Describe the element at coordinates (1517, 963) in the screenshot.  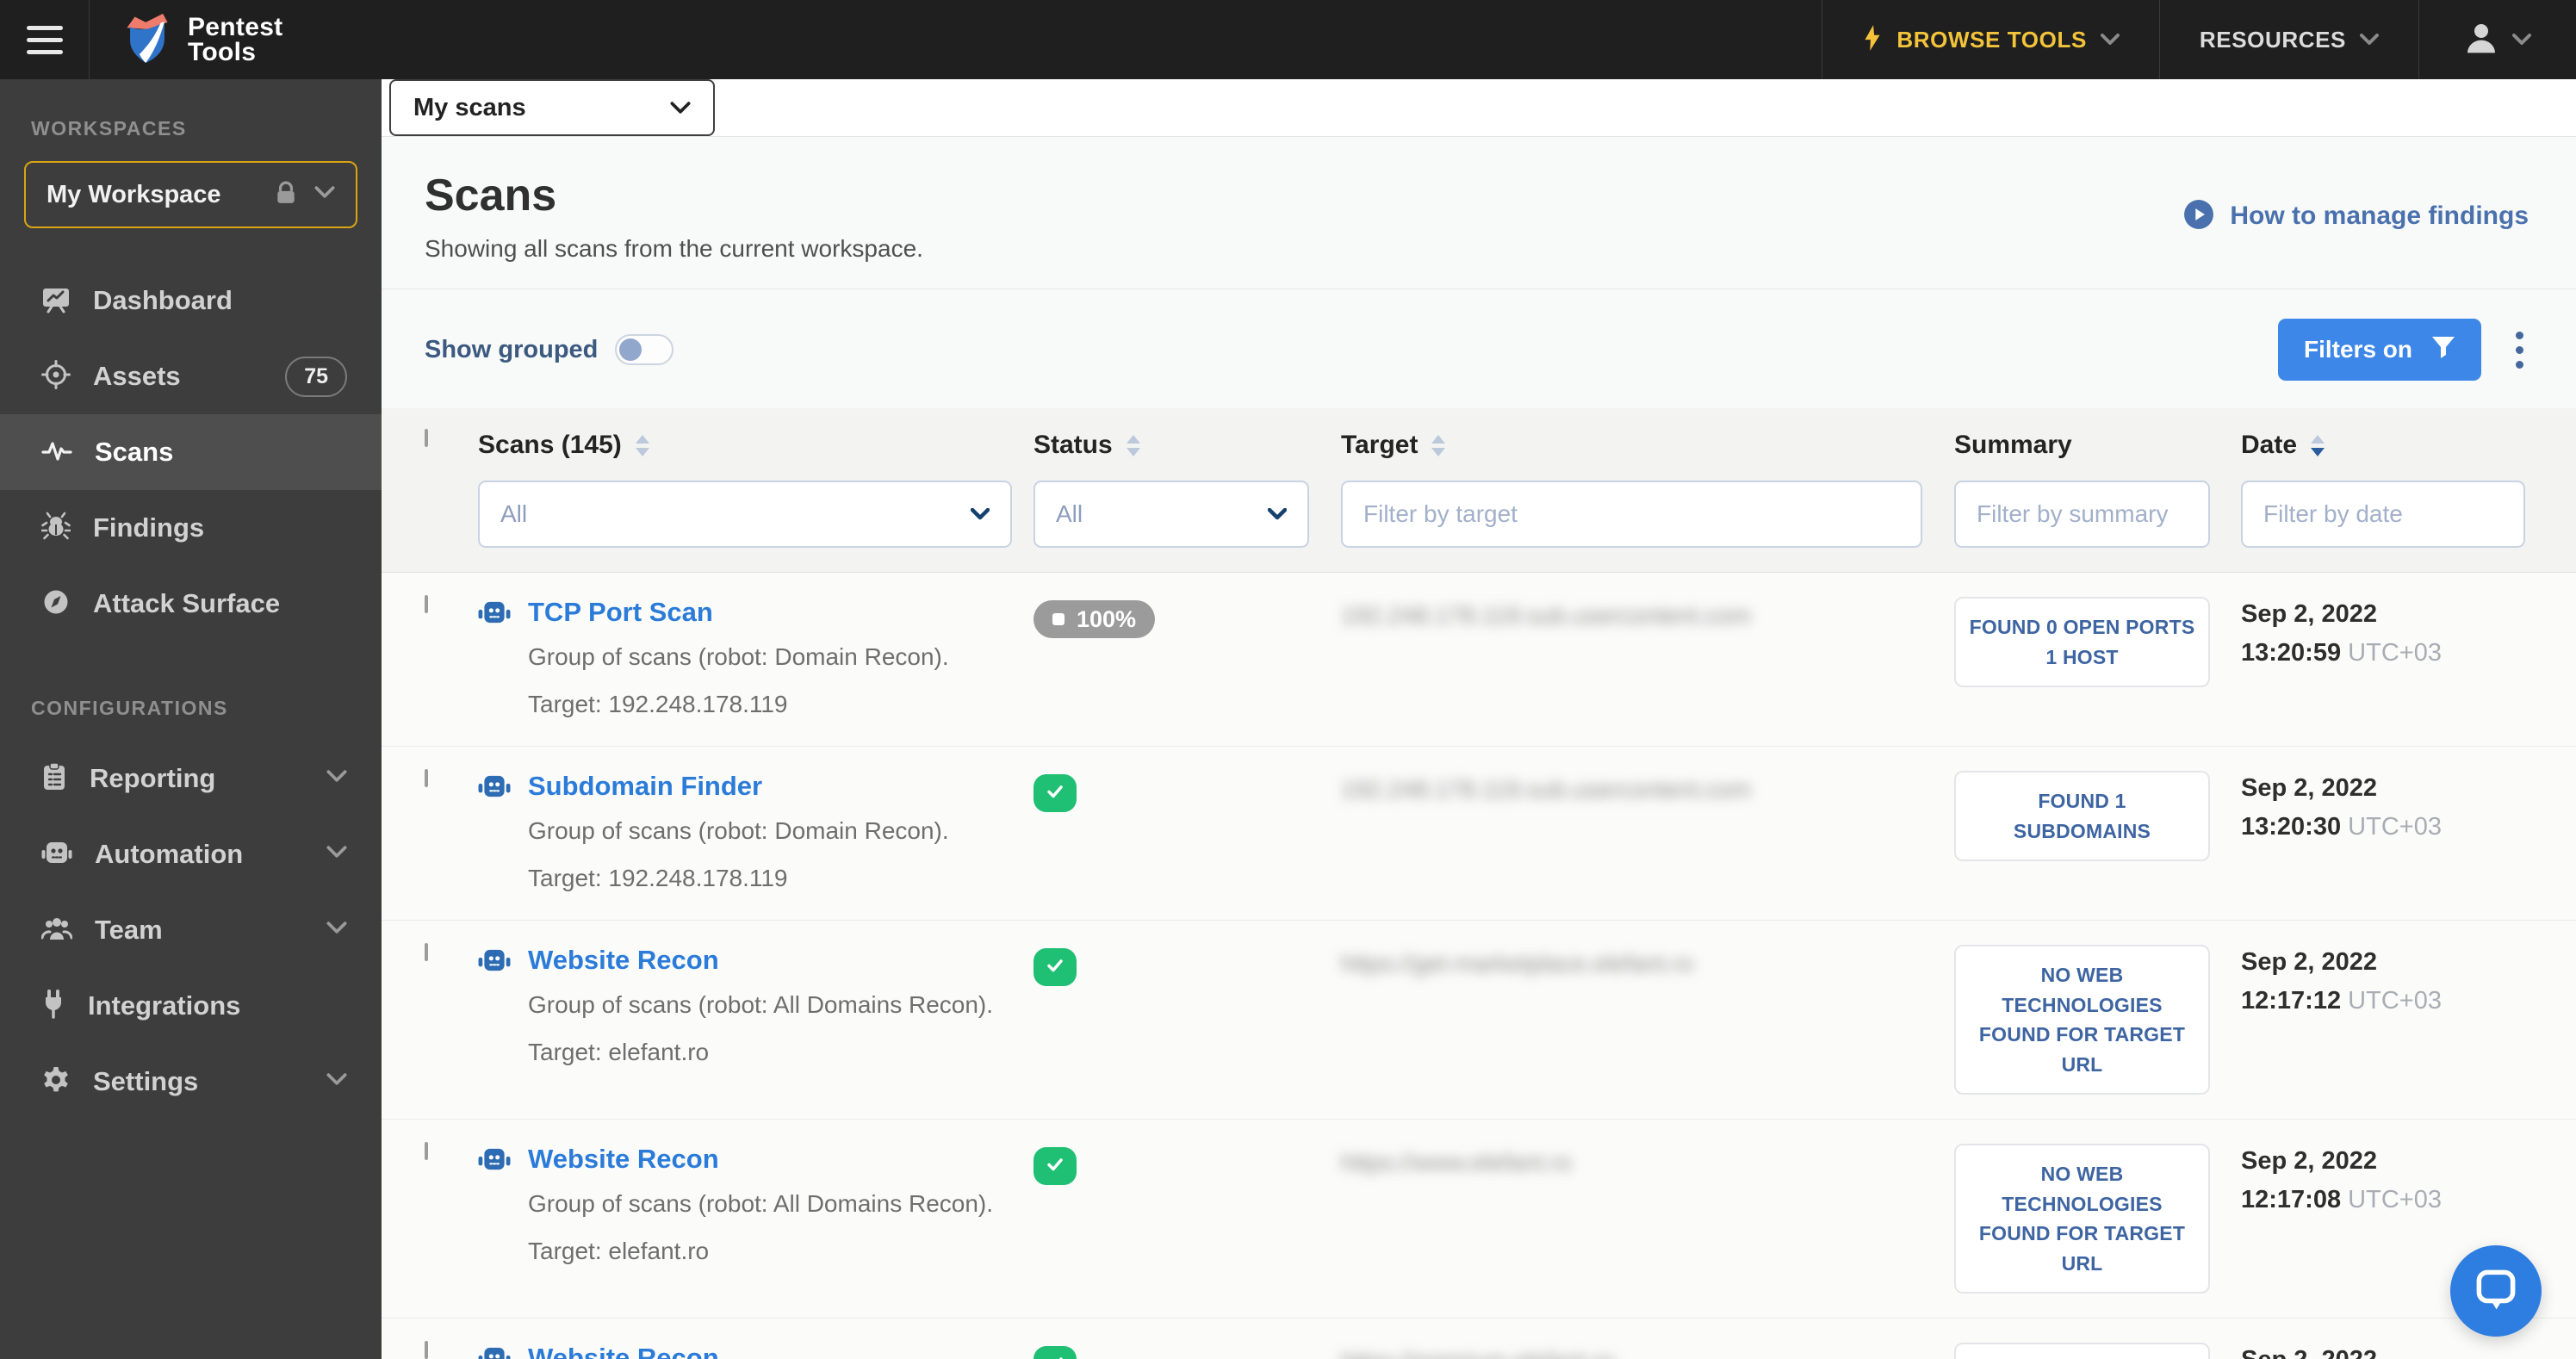
I see `scan-target-redacted: https://get-marketplace.elefant.ro` at that location.